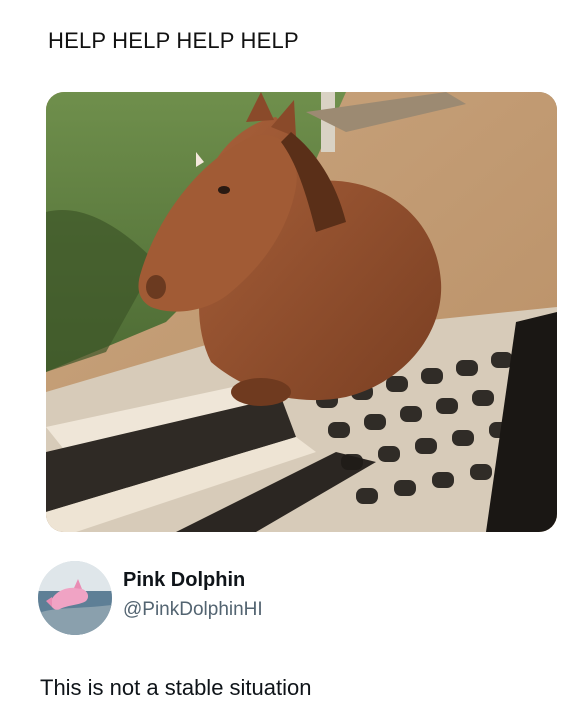 This screenshot has height=721, width=578. Describe the element at coordinates (193, 610) in the screenshot. I see `author-handle: @PinkDolphinHI` at that location.